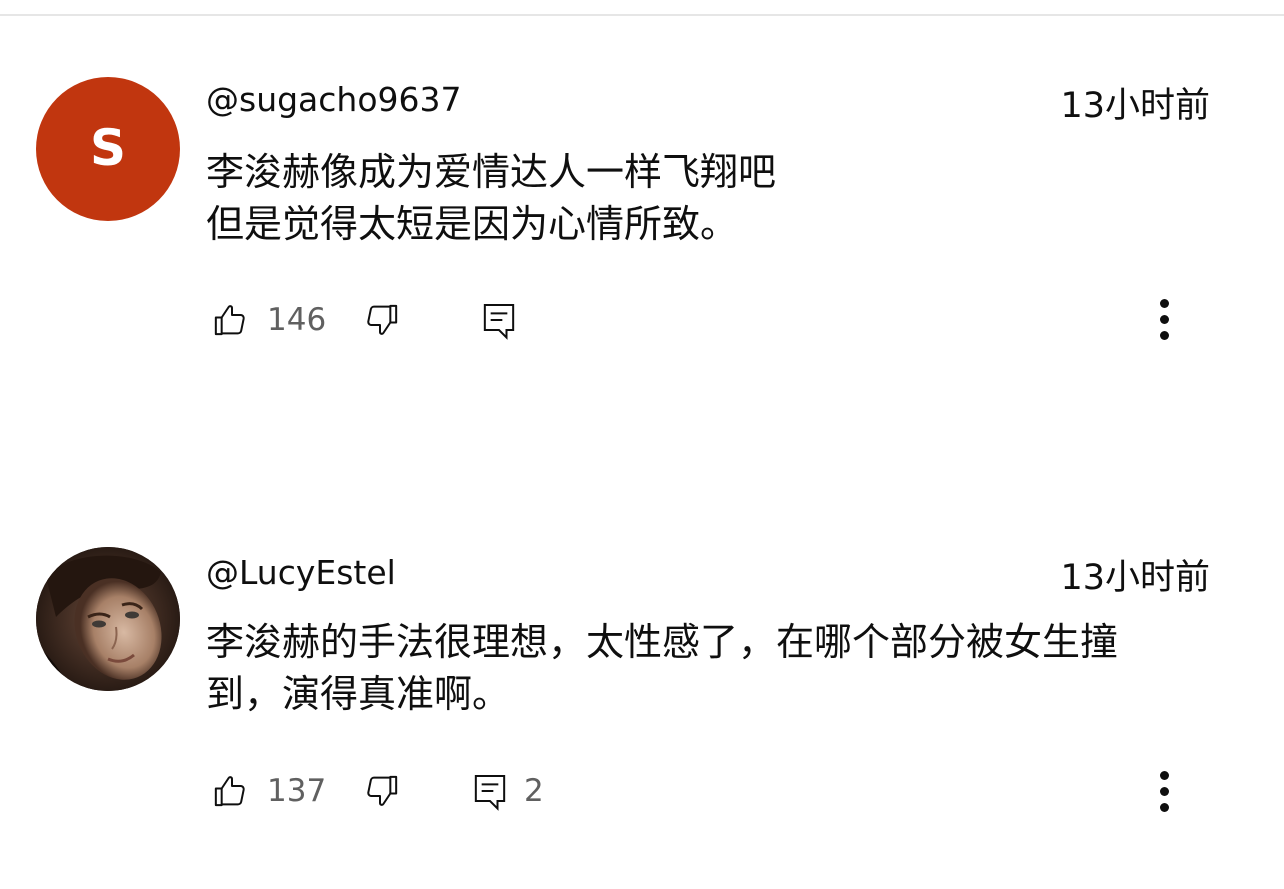  I want to click on avatar-letter: S, so click(107, 148).